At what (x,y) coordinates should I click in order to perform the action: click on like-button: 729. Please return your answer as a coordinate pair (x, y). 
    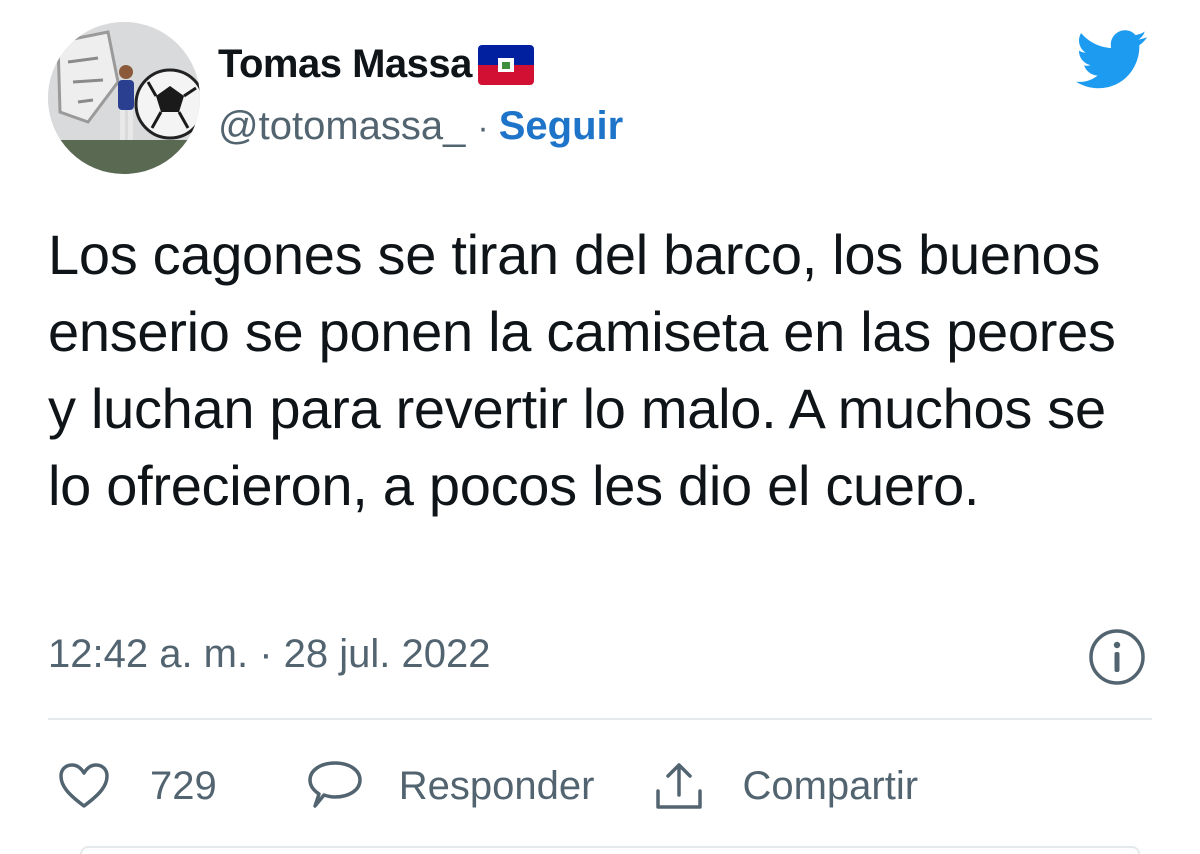
    Looking at the image, I should click on (137, 786).